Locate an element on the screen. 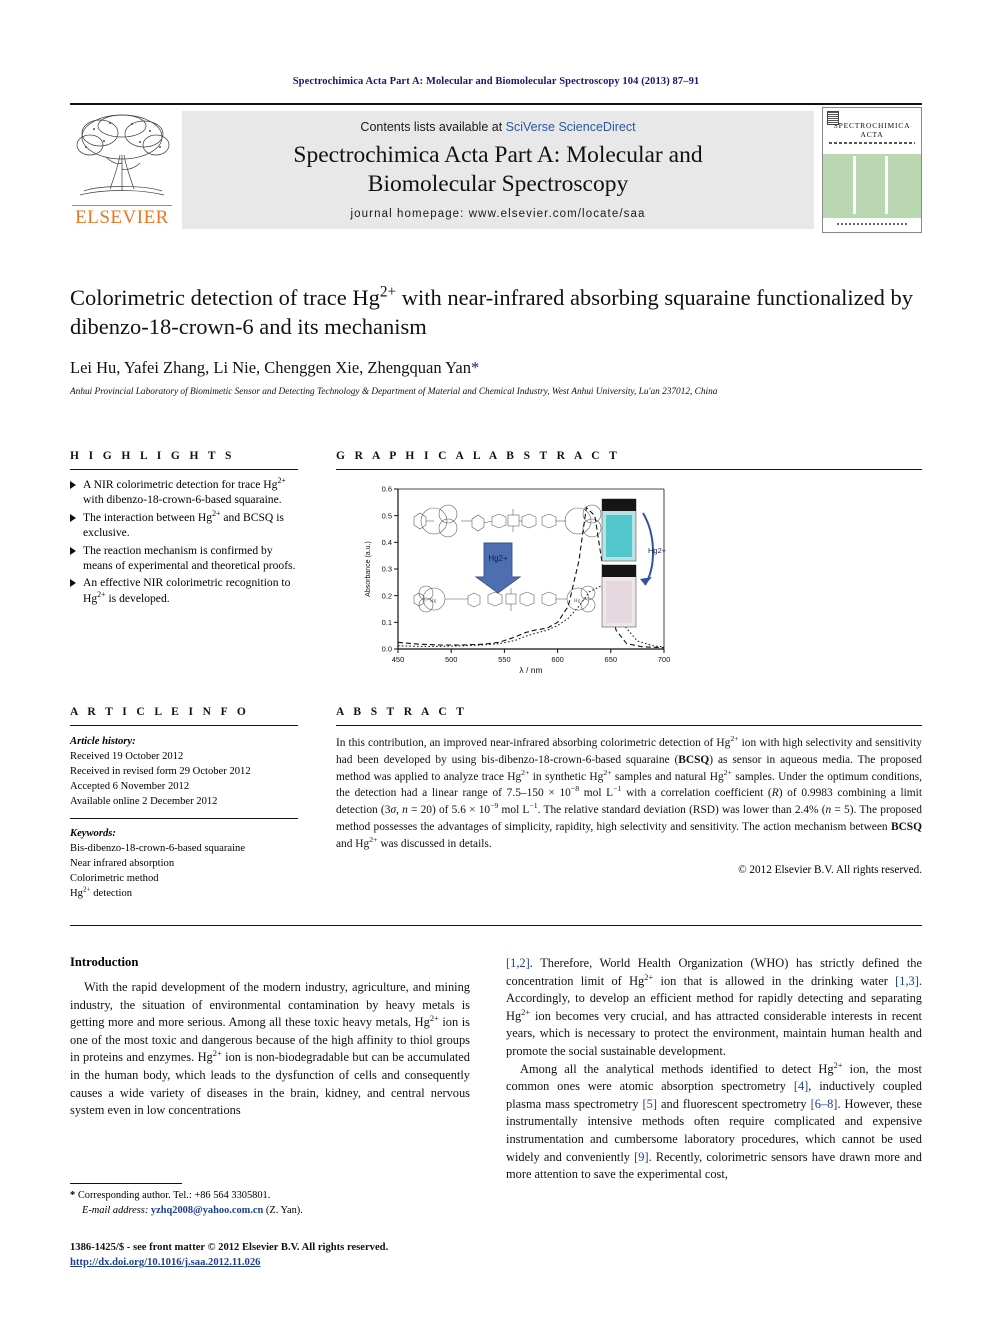  y-axis-label: Absorbance (a.u.) is located at coordinates (368, 569).